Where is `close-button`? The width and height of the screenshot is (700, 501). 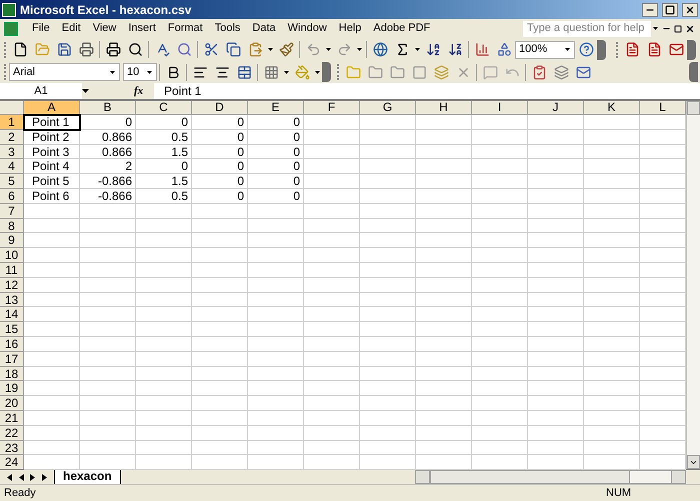
close-button is located at coordinates (690, 9).